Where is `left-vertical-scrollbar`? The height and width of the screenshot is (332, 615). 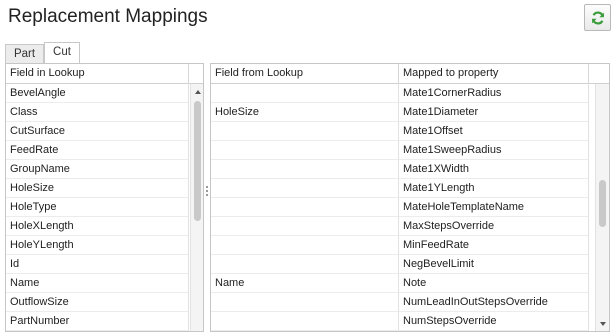
left-vertical-scrollbar is located at coordinates (196, 207).